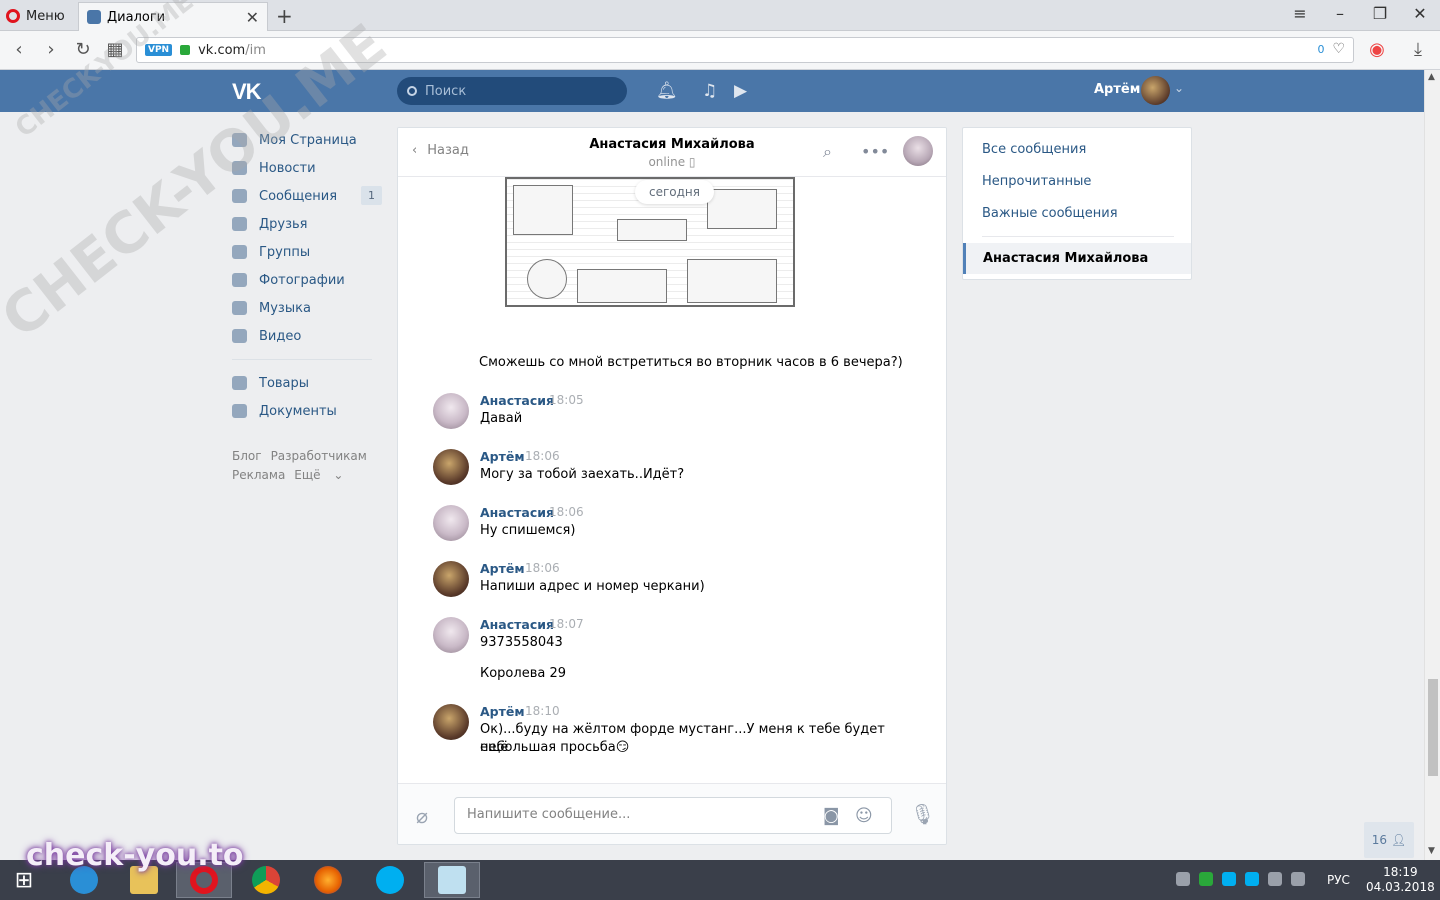  I want to click on taskbar-app, so click(452, 880).